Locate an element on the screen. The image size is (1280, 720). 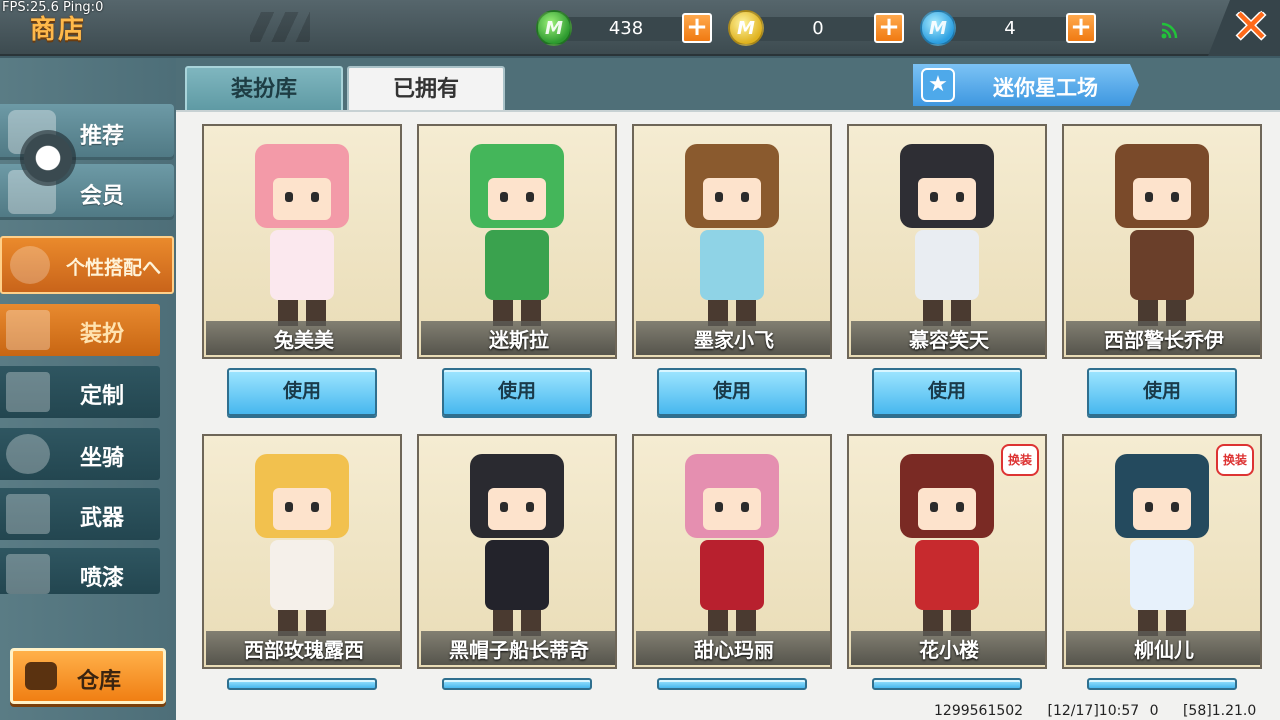
sidebar-item-outfit: 装扮 is located at coordinates (80, 330).